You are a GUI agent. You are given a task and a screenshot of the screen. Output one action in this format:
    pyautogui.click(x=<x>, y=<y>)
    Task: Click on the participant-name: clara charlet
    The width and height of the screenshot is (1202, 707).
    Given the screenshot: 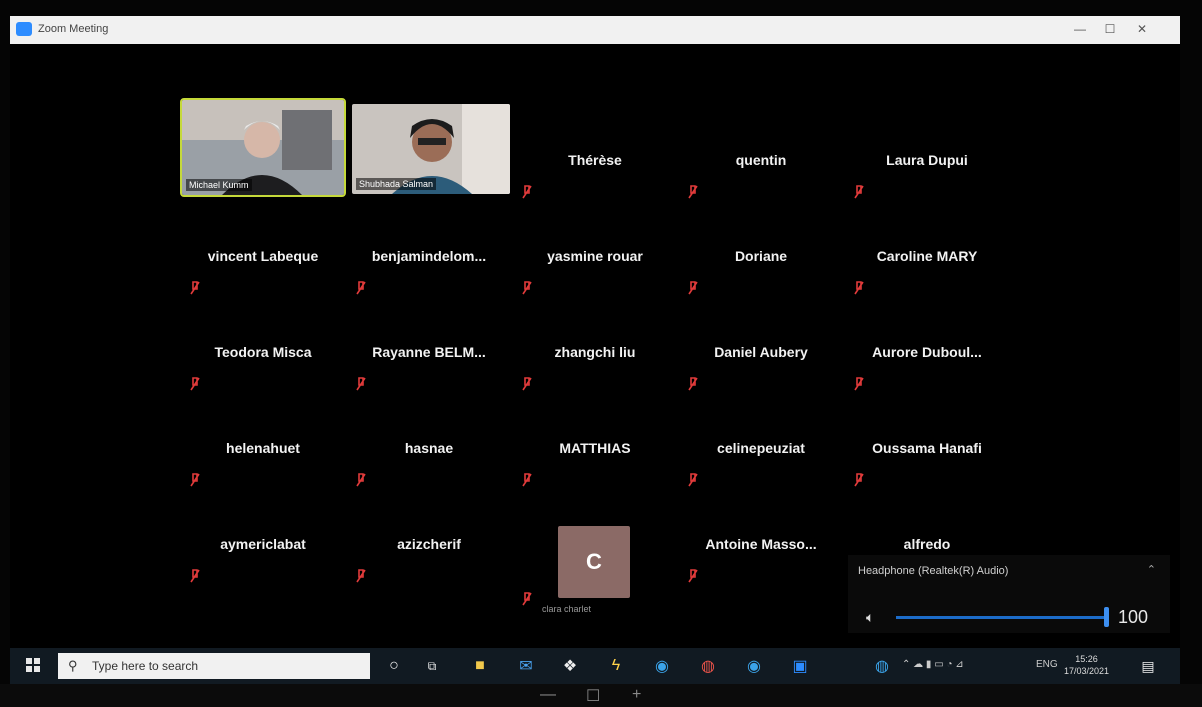 What is the action you would take?
    pyautogui.click(x=567, y=609)
    